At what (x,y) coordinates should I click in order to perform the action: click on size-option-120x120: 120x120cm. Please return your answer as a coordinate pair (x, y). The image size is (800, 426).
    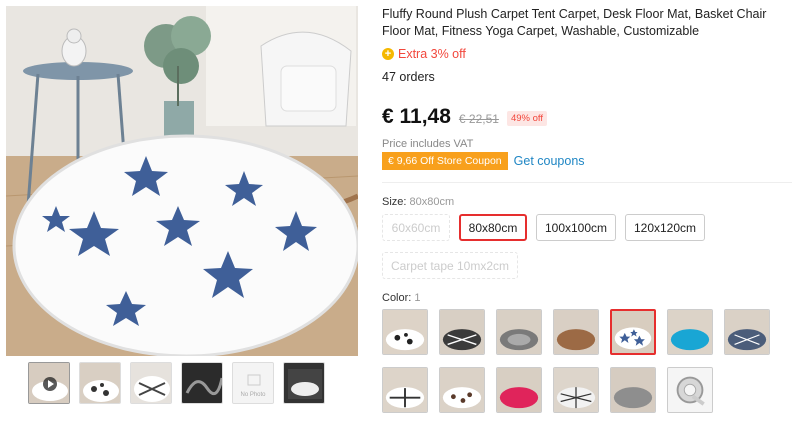
    Looking at the image, I should click on (665, 227).